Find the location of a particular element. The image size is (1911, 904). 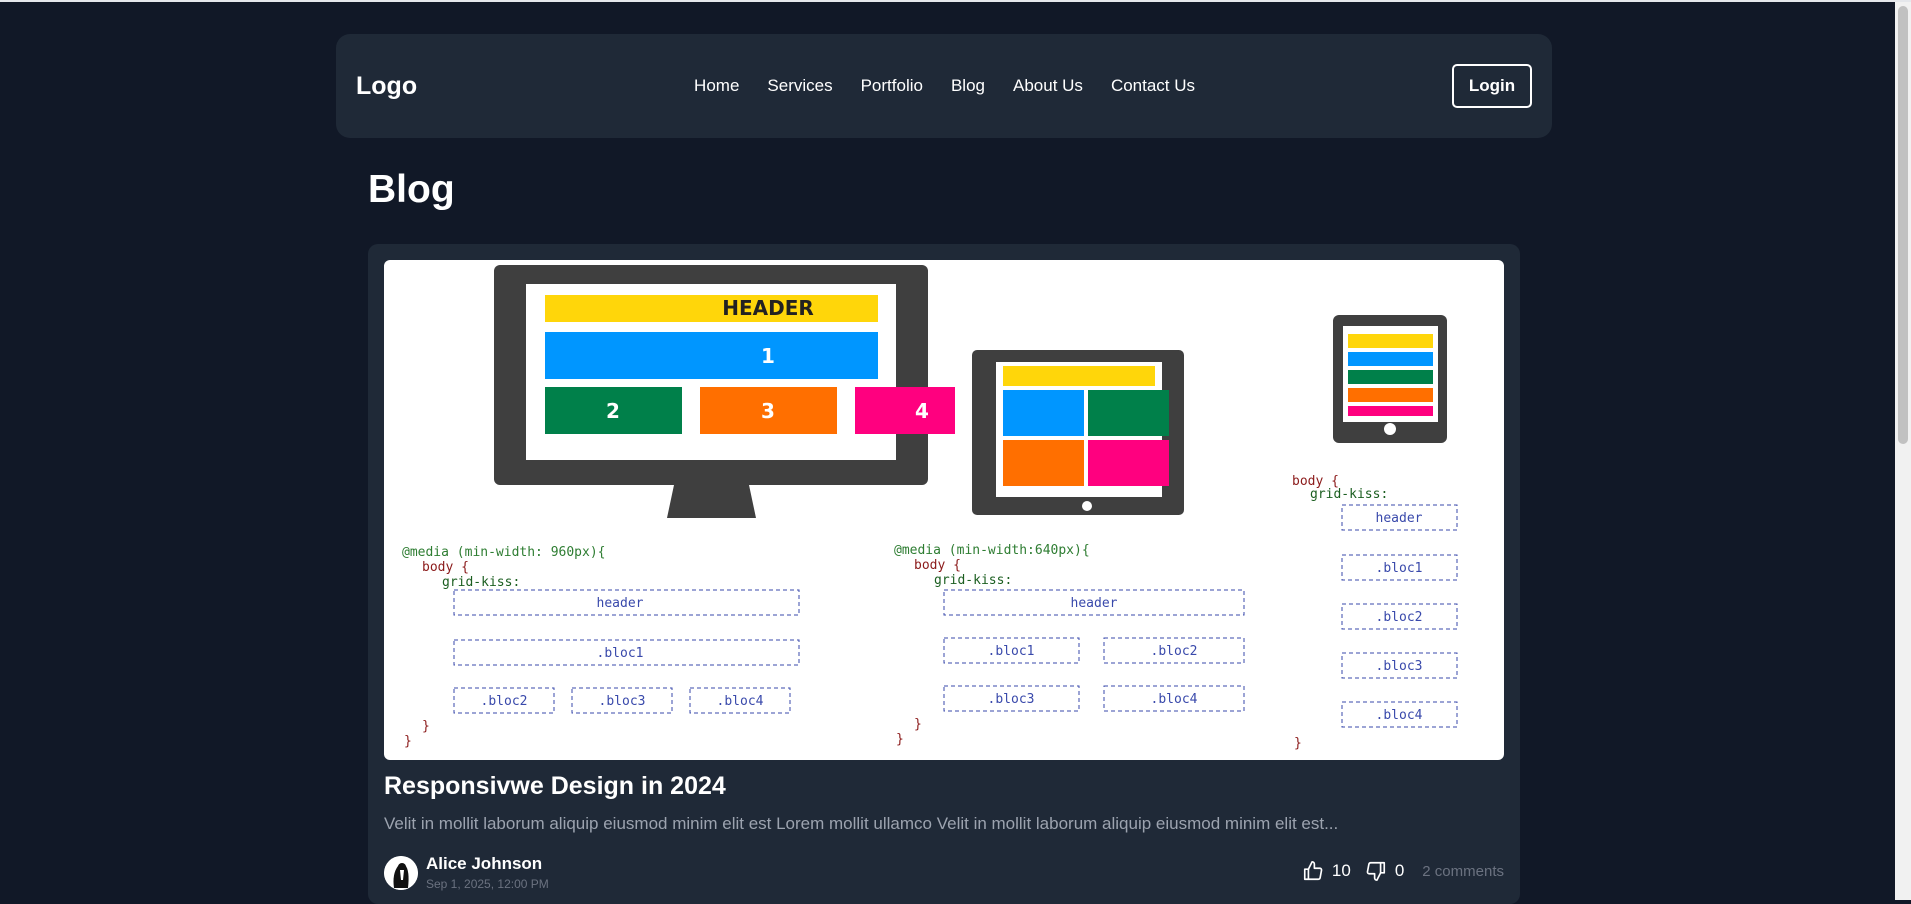

thumbs-up-icon is located at coordinates (1313, 871).